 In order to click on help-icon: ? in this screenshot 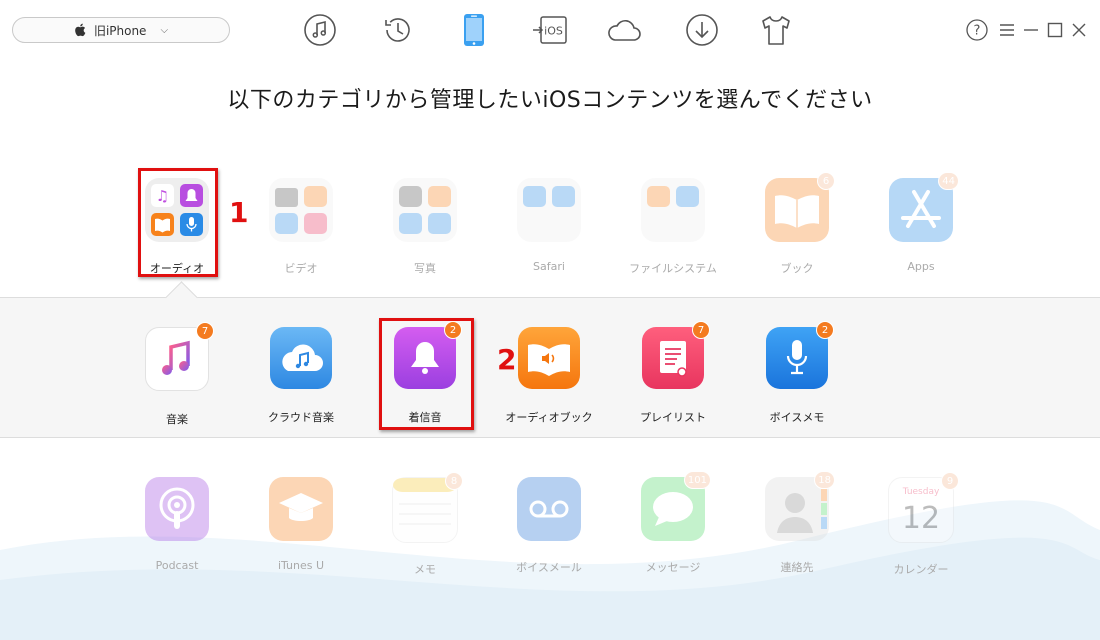, I will do `click(977, 30)`.